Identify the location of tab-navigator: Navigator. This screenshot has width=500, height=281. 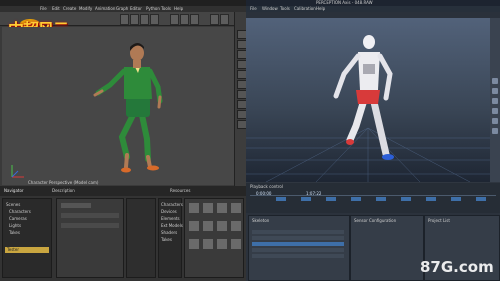
(14, 190).